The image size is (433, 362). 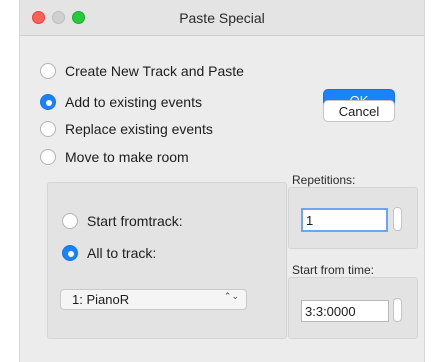 I want to click on radio-label: Start fromtrack:, so click(x=135, y=221).